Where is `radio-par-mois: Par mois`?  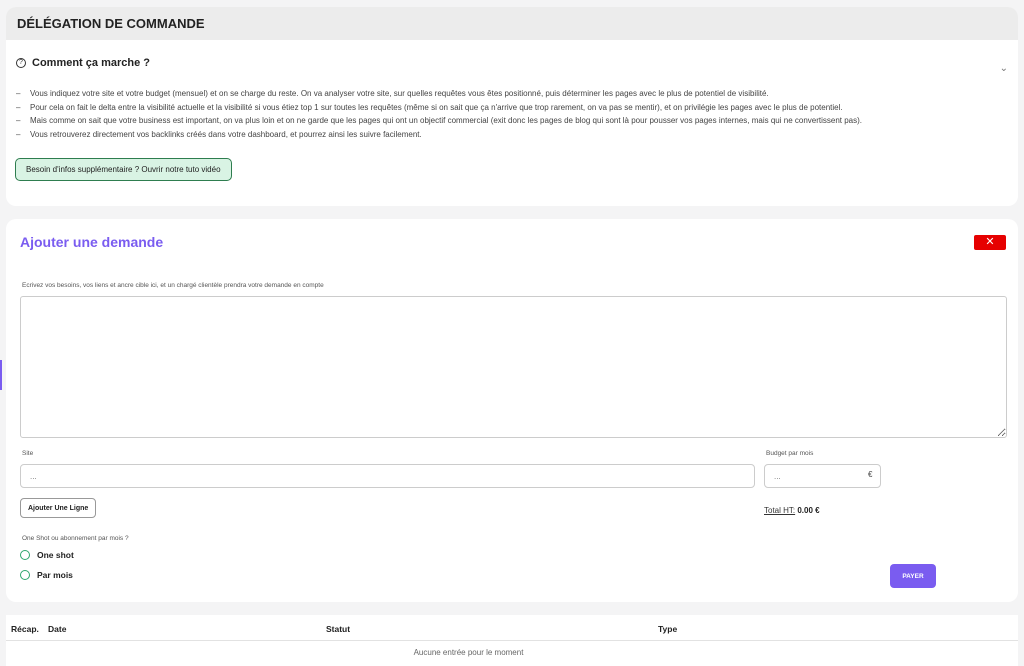 radio-par-mois: Par mois is located at coordinates (46, 575).